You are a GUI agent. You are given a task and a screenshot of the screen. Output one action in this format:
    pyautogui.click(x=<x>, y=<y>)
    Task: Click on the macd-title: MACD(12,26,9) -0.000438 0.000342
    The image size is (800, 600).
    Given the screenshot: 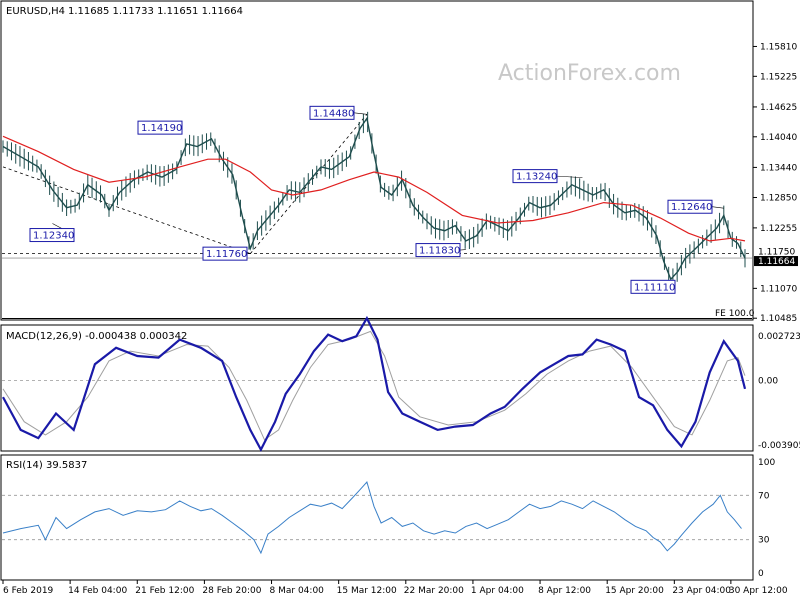 What is the action you would take?
    pyautogui.click(x=96, y=336)
    